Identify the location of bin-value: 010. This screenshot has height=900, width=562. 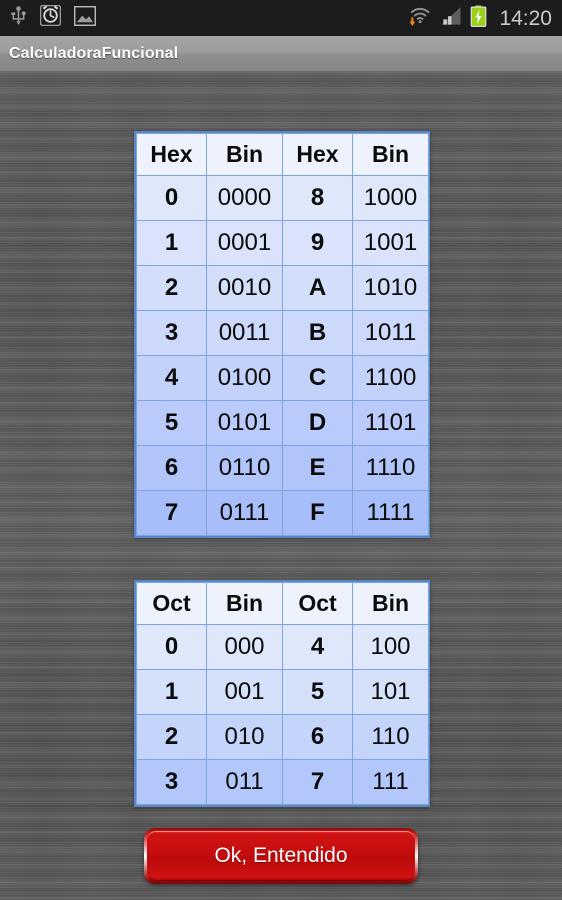
(244, 737).